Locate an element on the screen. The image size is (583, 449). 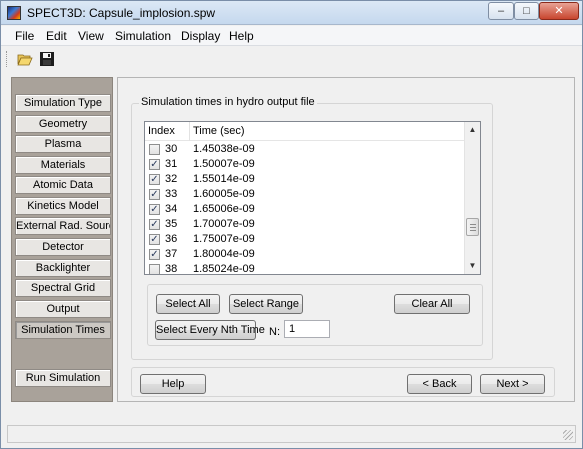
list-row: ✓ 32 1.55014e-09 is located at coordinates (305, 179).